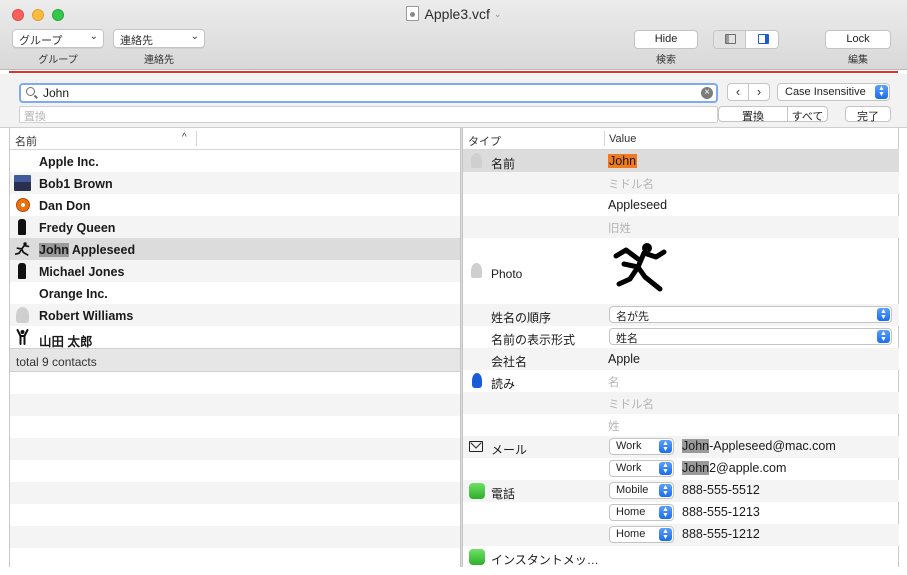 The height and width of the screenshot is (575, 907). I want to click on contact-count-status: total 9 contacts, so click(236, 360).